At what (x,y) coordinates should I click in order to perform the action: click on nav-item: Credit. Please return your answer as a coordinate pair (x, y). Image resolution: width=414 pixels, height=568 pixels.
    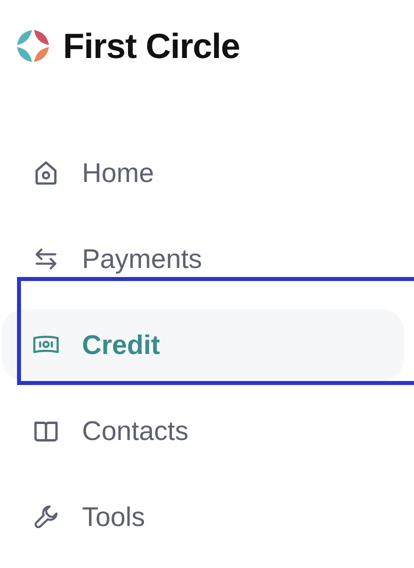
    Looking at the image, I should click on (203, 345).